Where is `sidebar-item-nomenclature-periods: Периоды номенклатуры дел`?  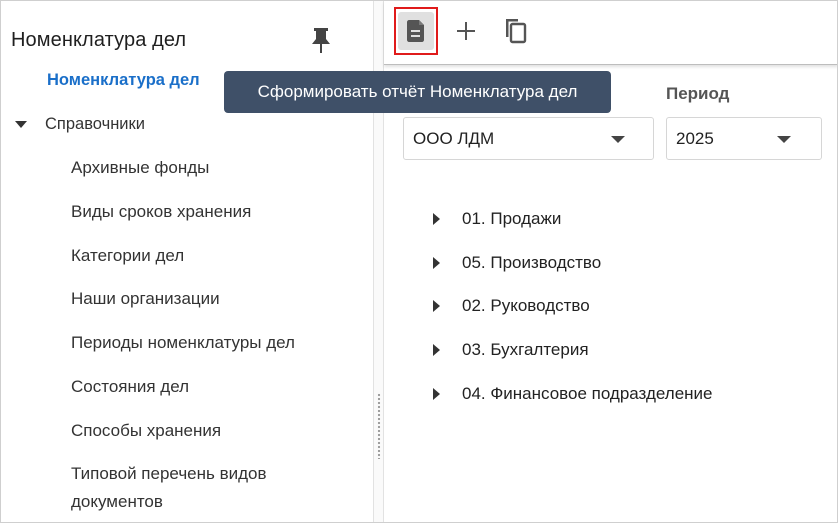
sidebar-item-nomenclature-periods: Периоды номенклатуры дел is located at coordinates (216, 350).